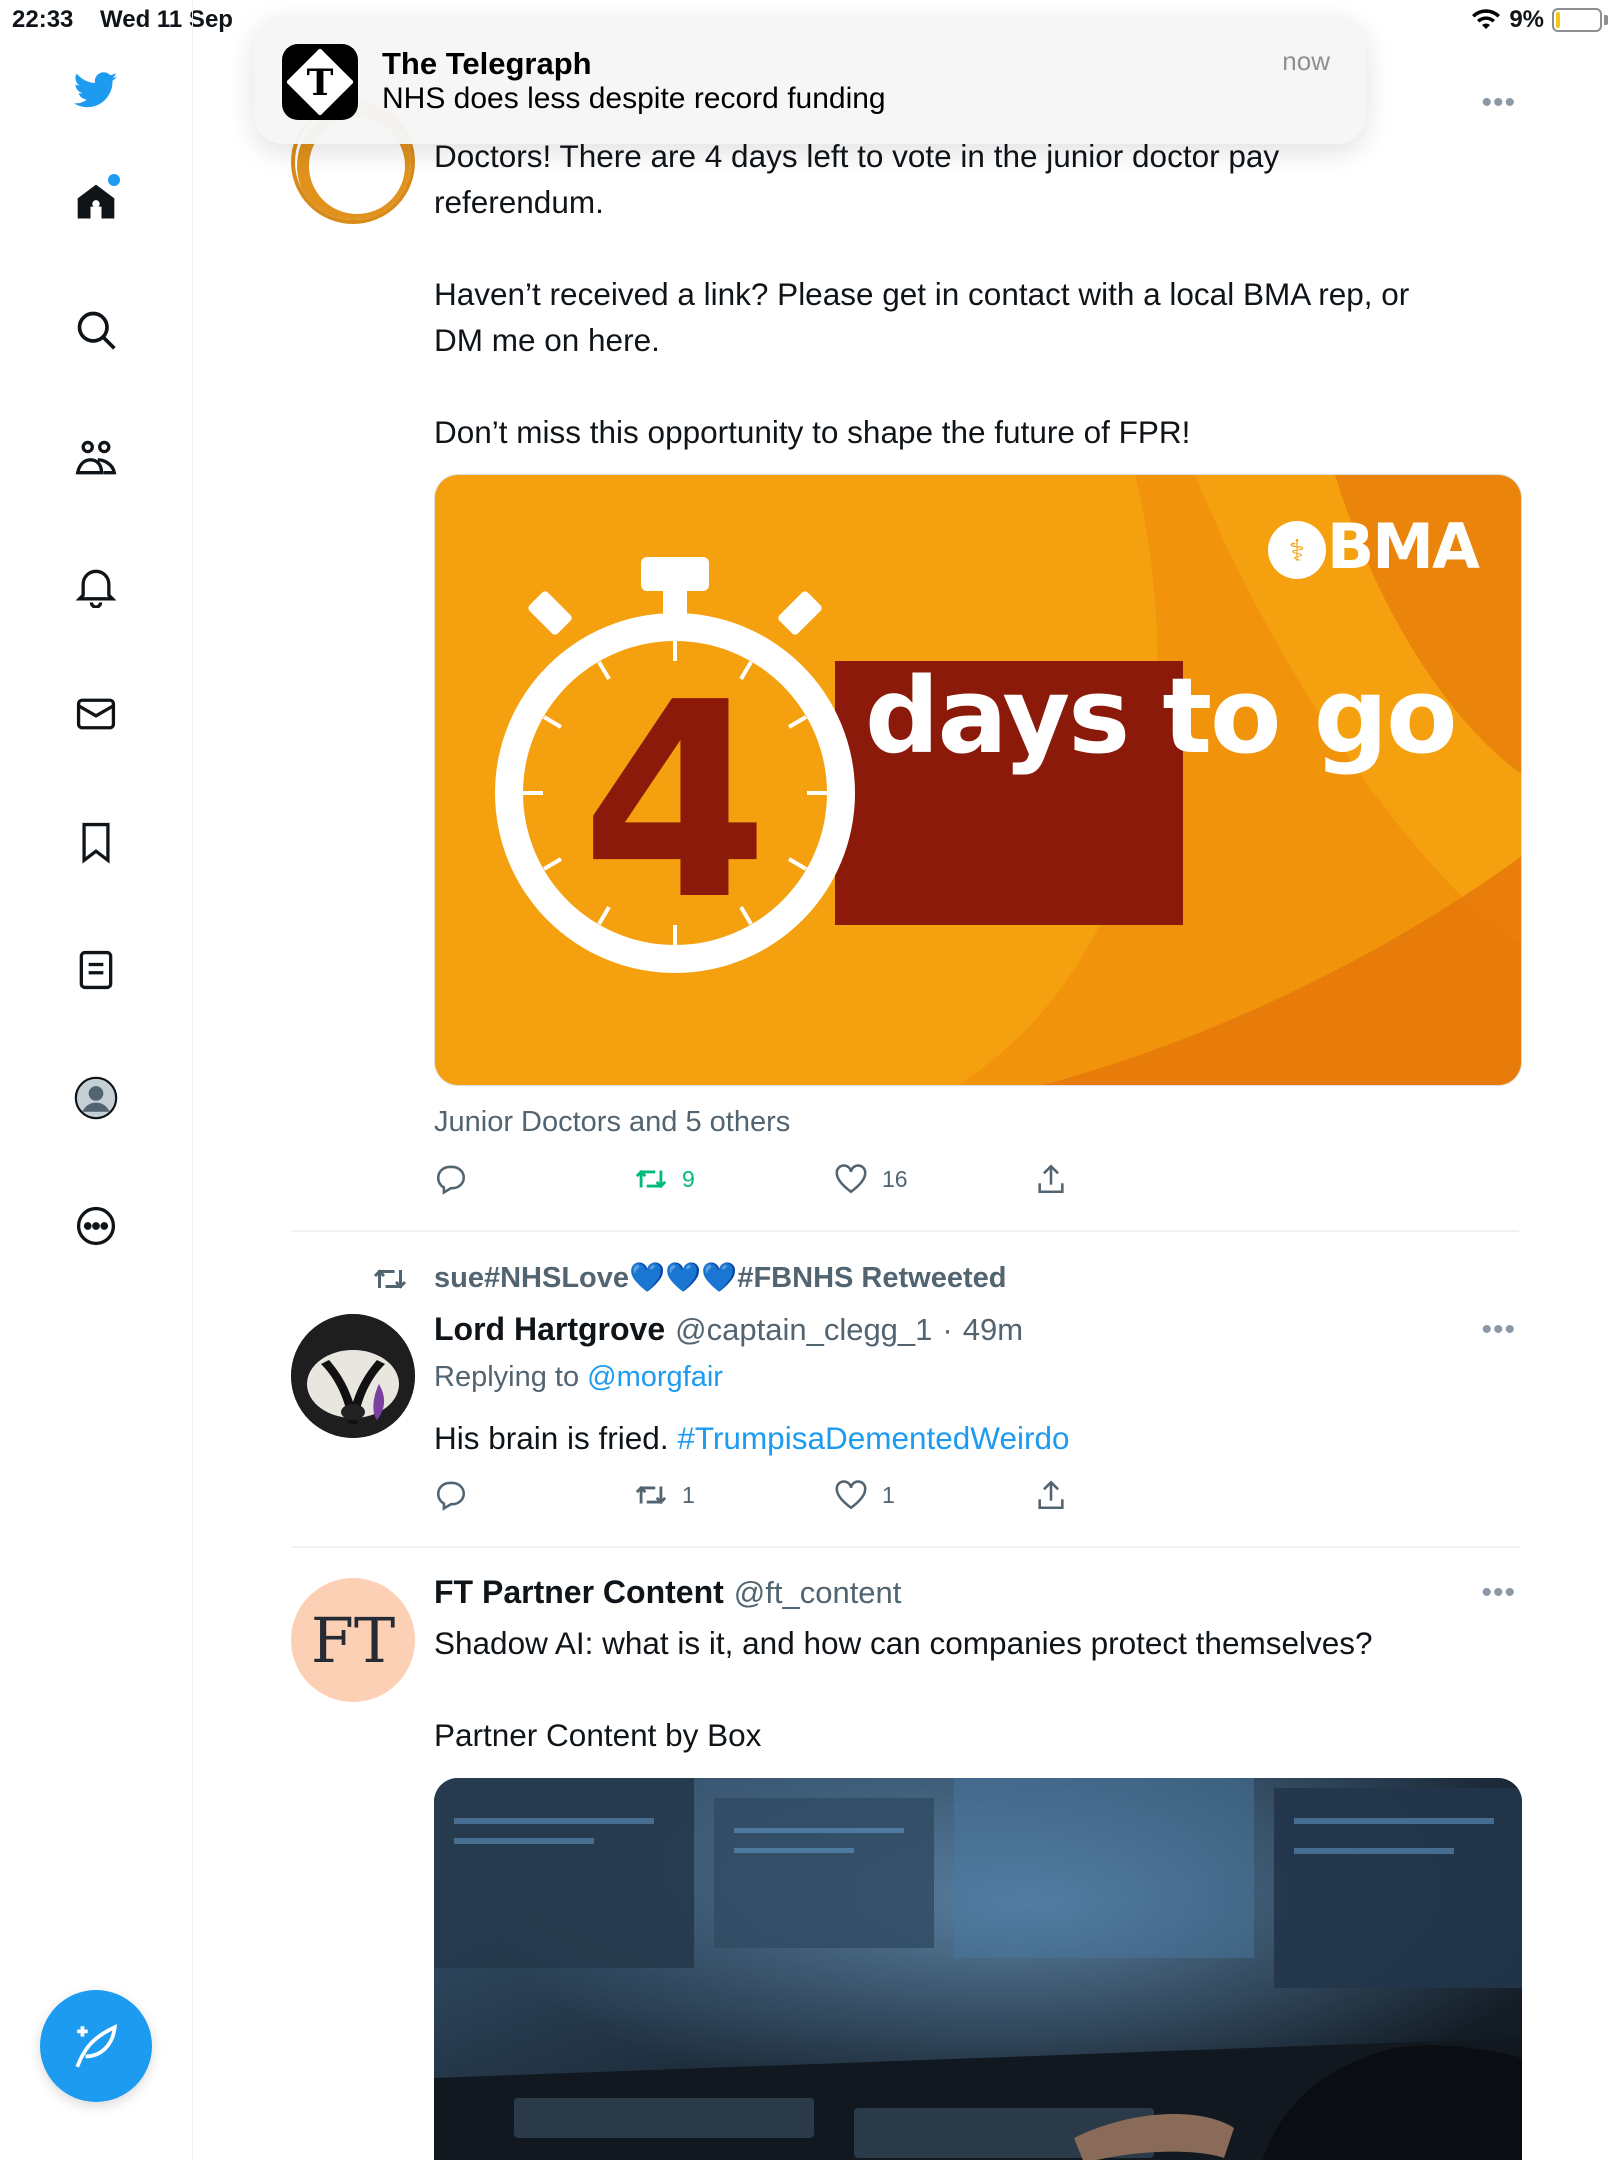 Image resolution: width=1620 pixels, height=2160 pixels. I want to click on retweet-button: 1, so click(664, 1495).